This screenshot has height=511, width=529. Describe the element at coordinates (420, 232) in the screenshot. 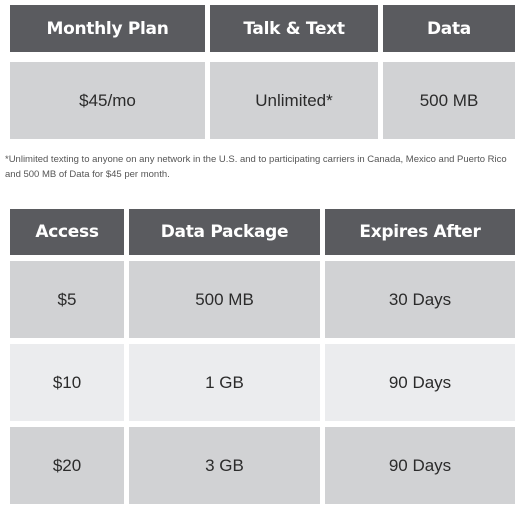

I see `header-expires-after: Expires After` at that location.